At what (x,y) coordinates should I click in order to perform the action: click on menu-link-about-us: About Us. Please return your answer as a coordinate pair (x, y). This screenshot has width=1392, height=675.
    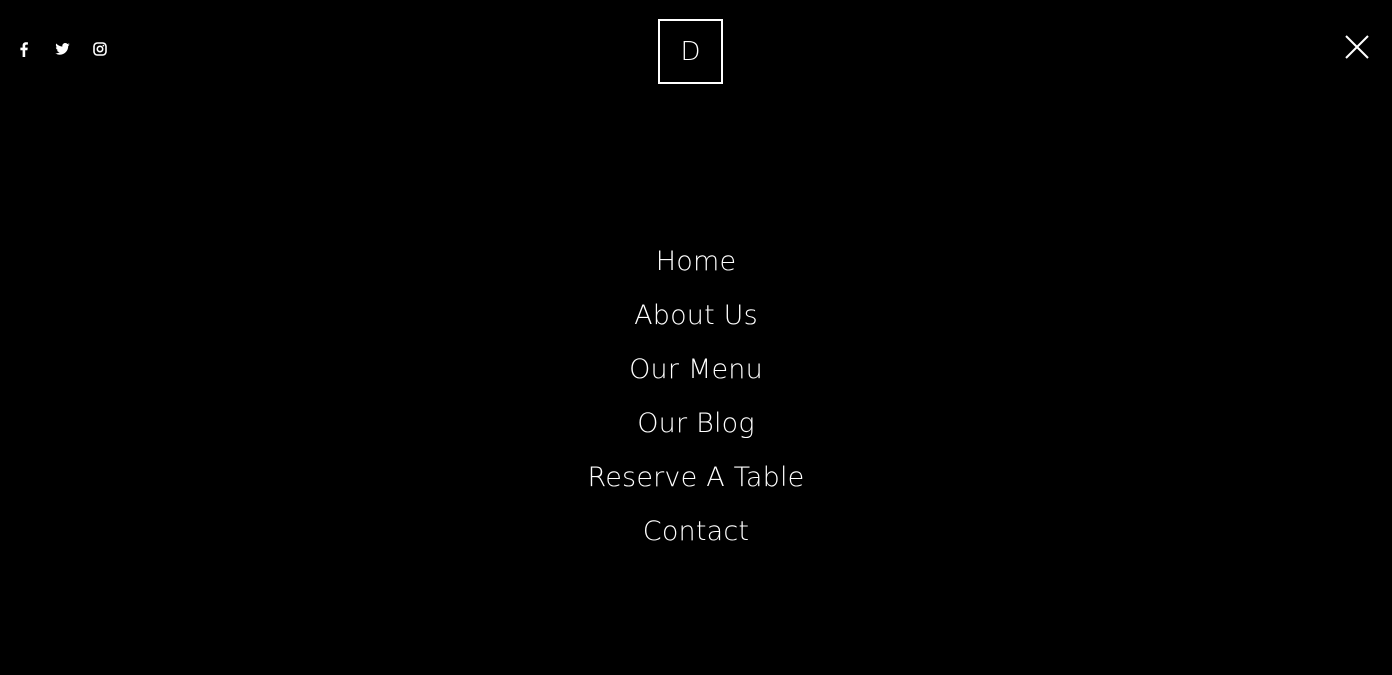
    Looking at the image, I should click on (696, 315).